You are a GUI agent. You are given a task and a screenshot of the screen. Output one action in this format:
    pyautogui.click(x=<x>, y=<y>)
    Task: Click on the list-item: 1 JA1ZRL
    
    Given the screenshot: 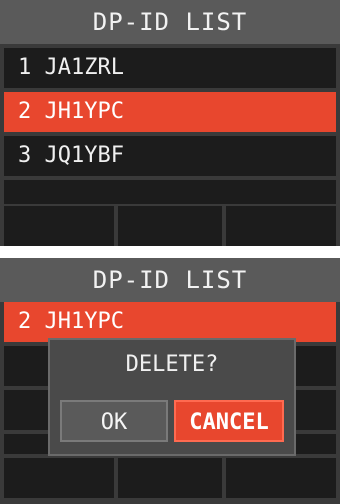 What is the action you would take?
    pyautogui.click(x=170, y=68)
    